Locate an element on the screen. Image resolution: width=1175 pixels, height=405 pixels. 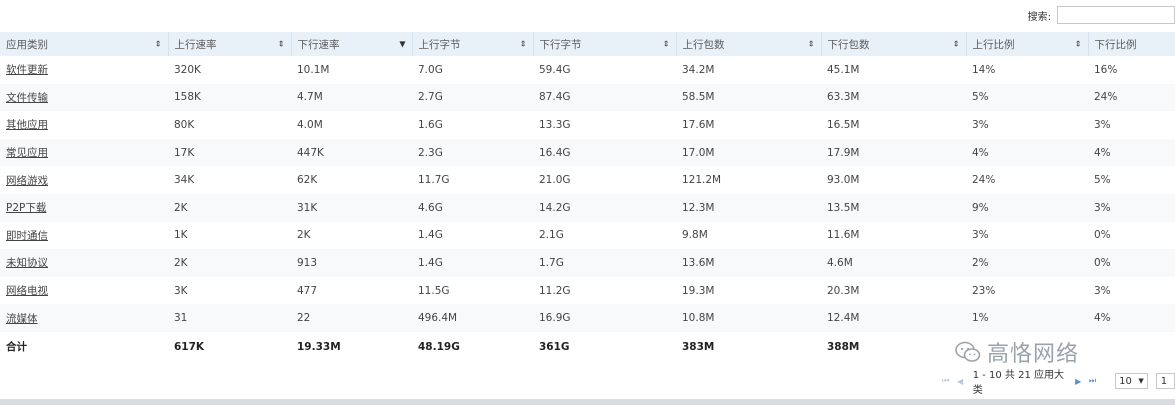
table-cell: 14.2G is located at coordinates (604, 207).